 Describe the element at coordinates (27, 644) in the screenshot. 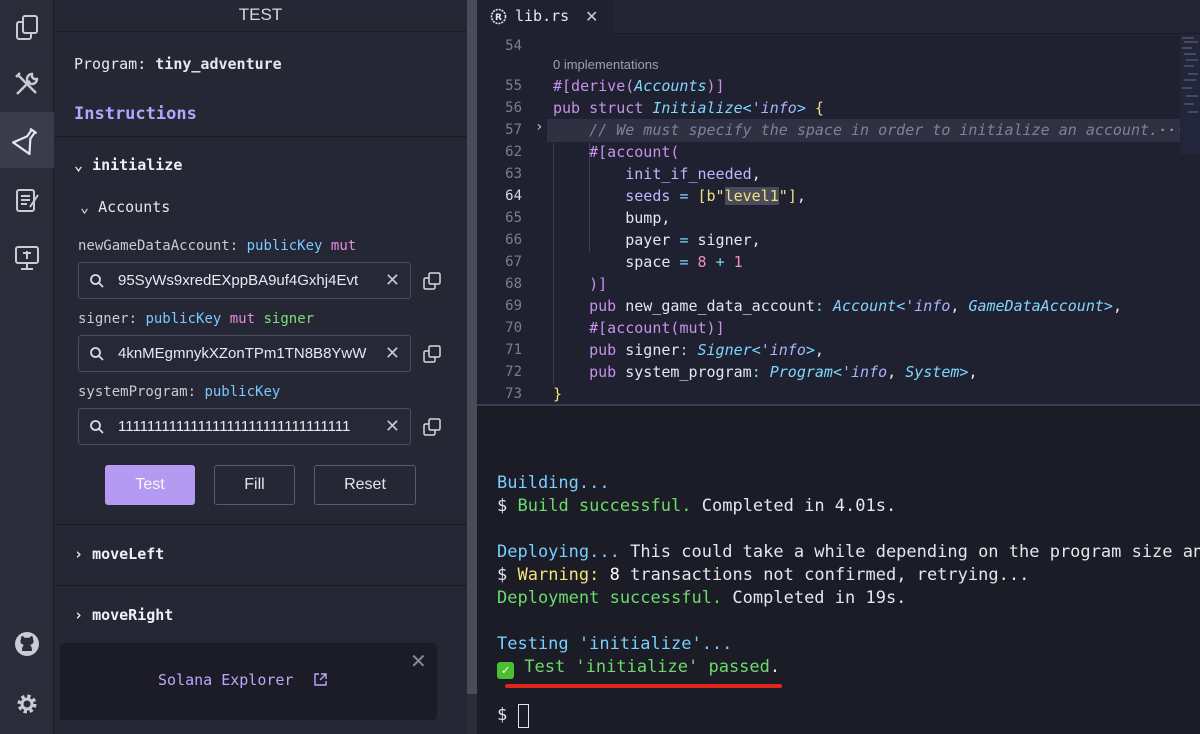

I see `github-button` at that location.